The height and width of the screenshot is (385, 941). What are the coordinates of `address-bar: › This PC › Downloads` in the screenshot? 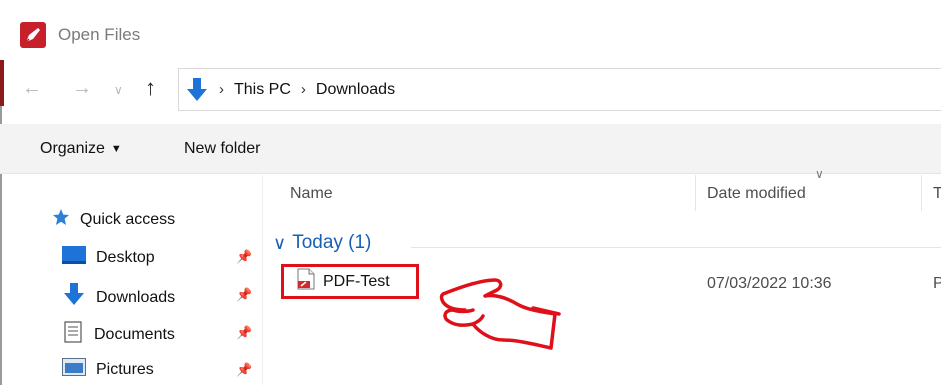 It's located at (559, 89).